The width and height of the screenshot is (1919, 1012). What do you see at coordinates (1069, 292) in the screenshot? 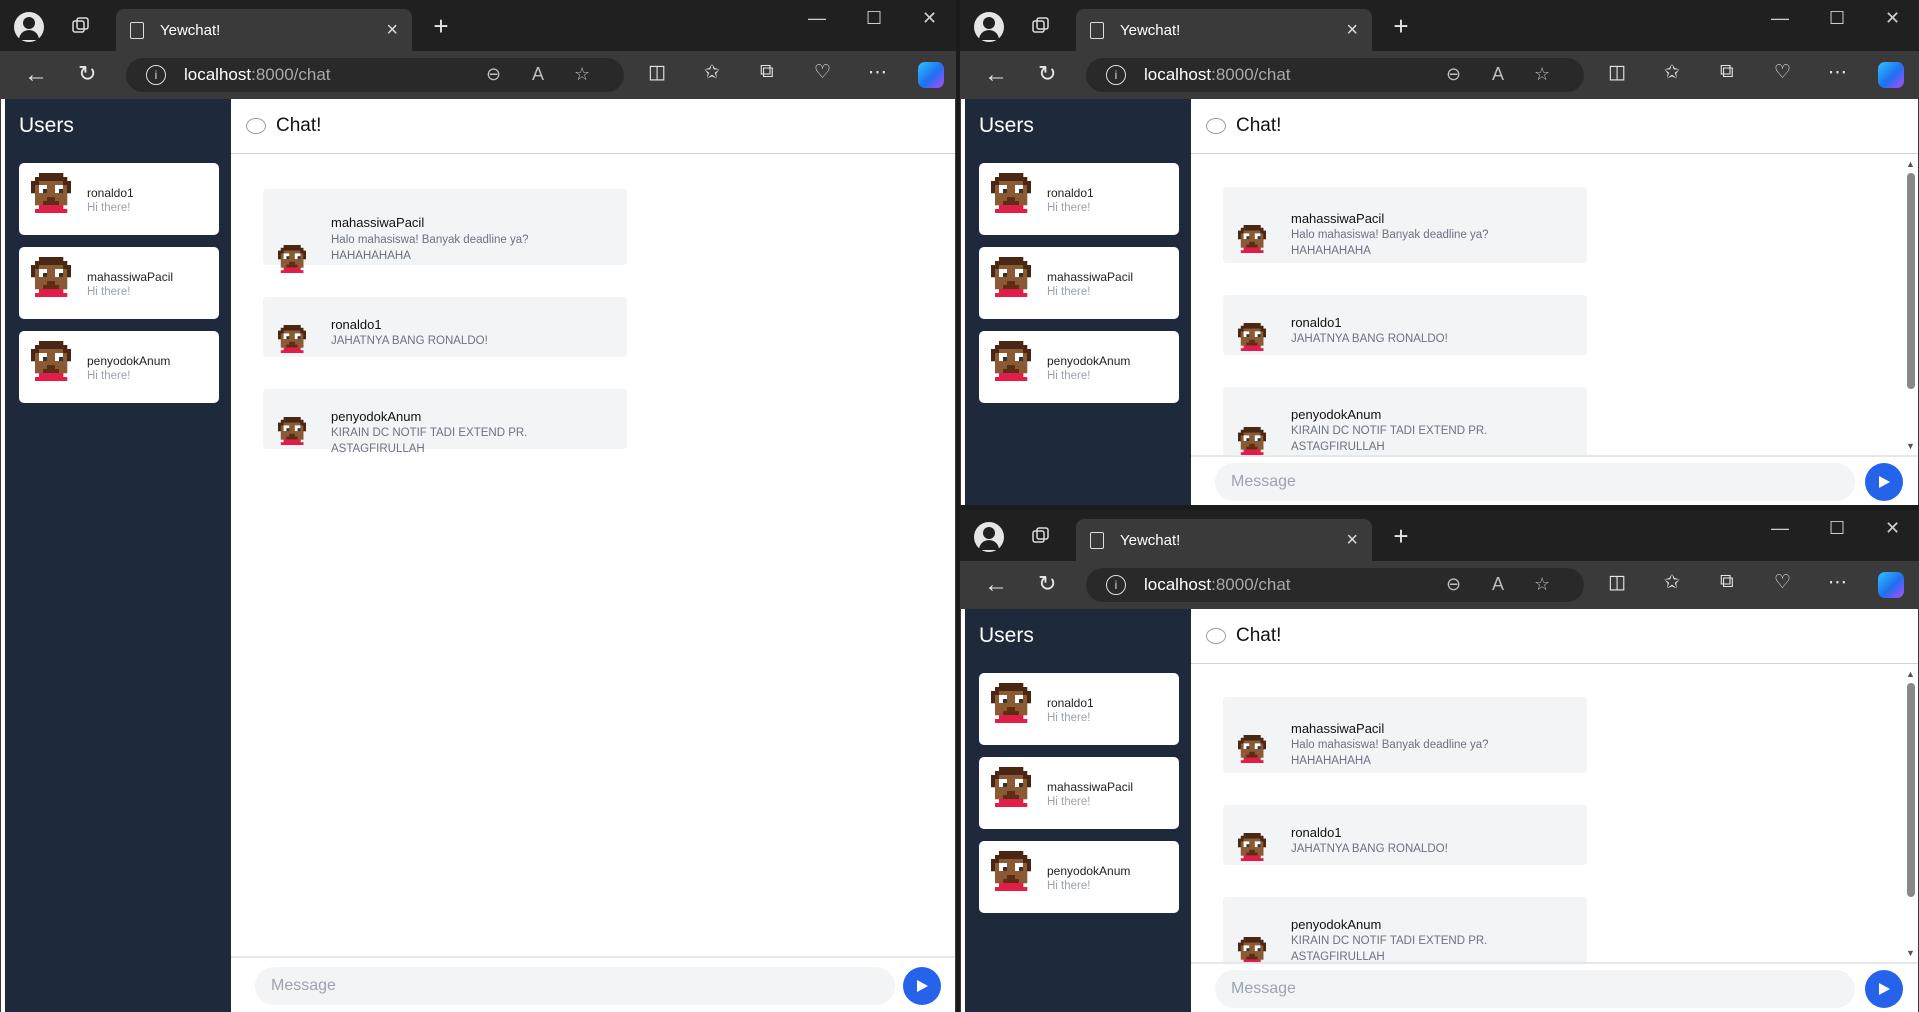
I see `user-status: Hi there!` at bounding box center [1069, 292].